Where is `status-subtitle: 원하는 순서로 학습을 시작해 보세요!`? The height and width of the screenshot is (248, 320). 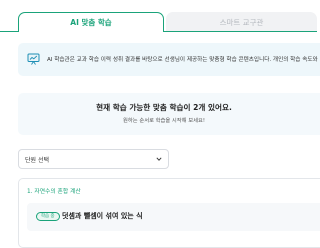 status-subtitle: 원하는 순서로 학습을 시작해 보세요! is located at coordinates (164, 121).